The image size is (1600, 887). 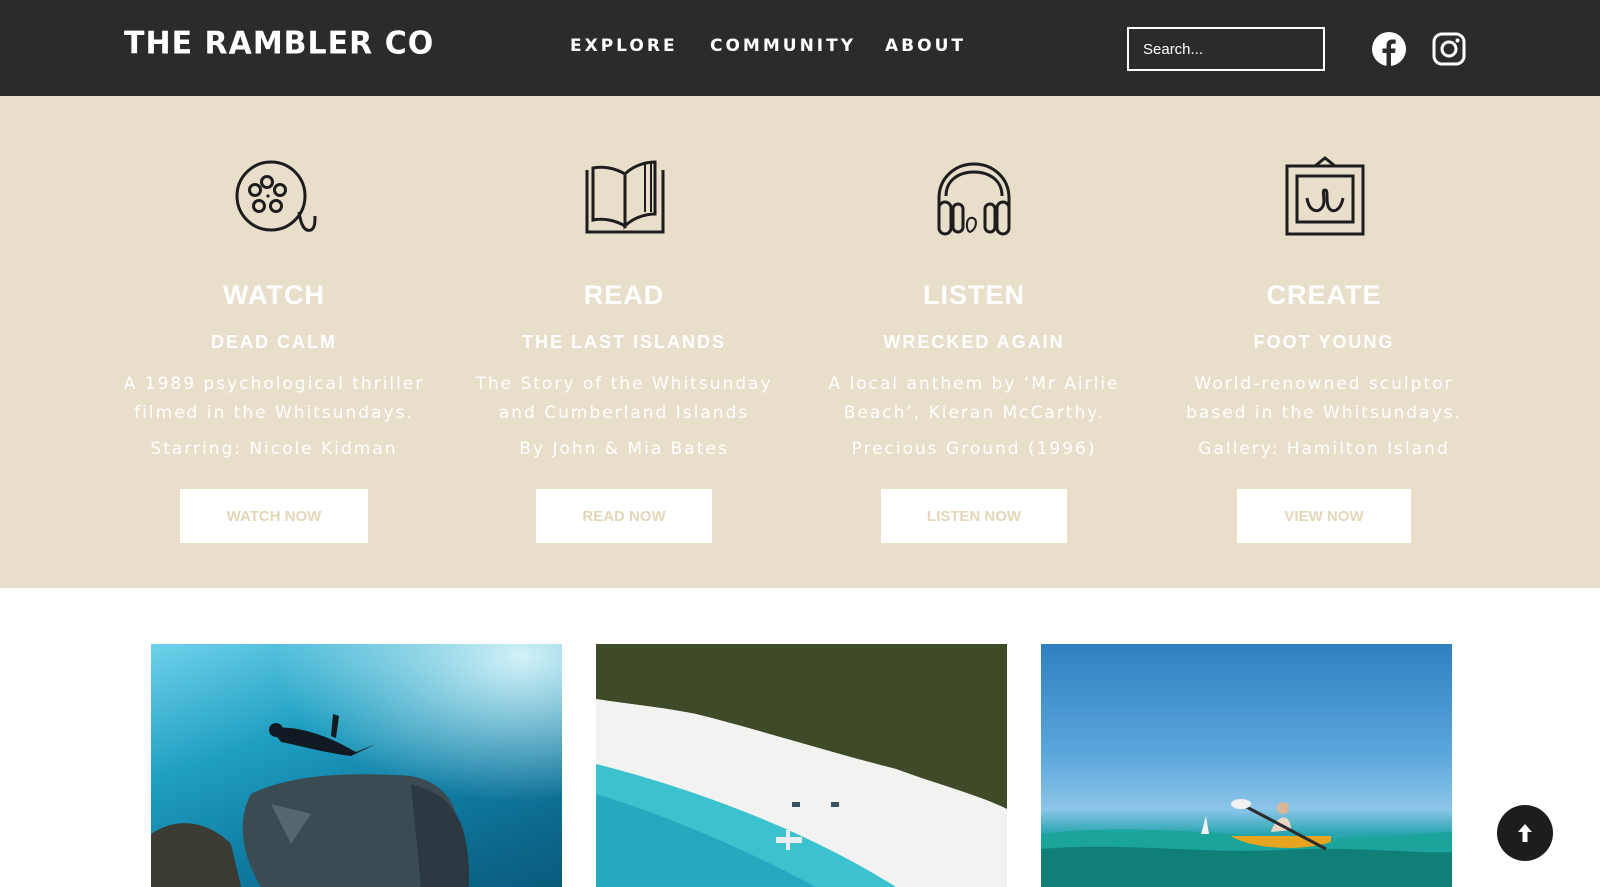 What do you see at coordinates (1324, 449) in the screenshot?
I see `feature-detail: Gallery: Hamilton Island` at bounding box center [1324, 449].